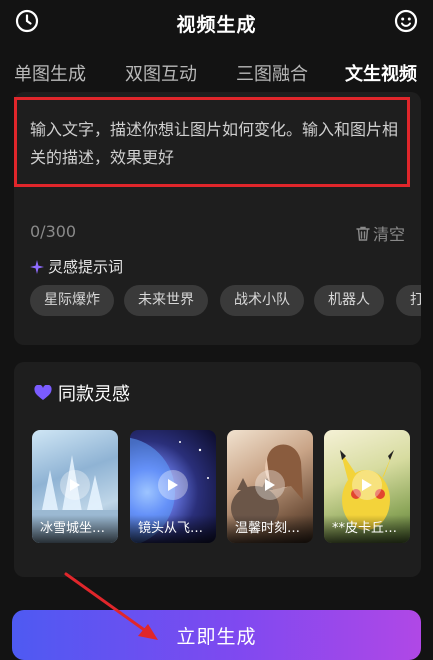  I want to click on sparkle-icon, so click(37, 266).